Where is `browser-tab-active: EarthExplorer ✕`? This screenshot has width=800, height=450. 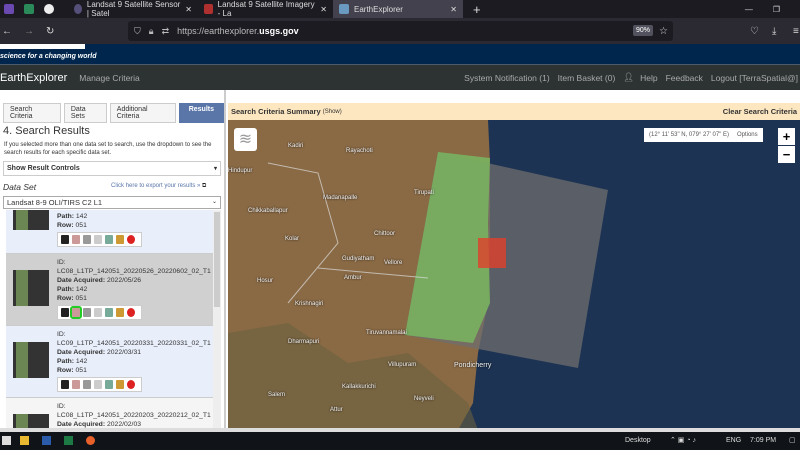
browser-tab-active: EarthExplorer ✕ is located at coordinates (398, 9).